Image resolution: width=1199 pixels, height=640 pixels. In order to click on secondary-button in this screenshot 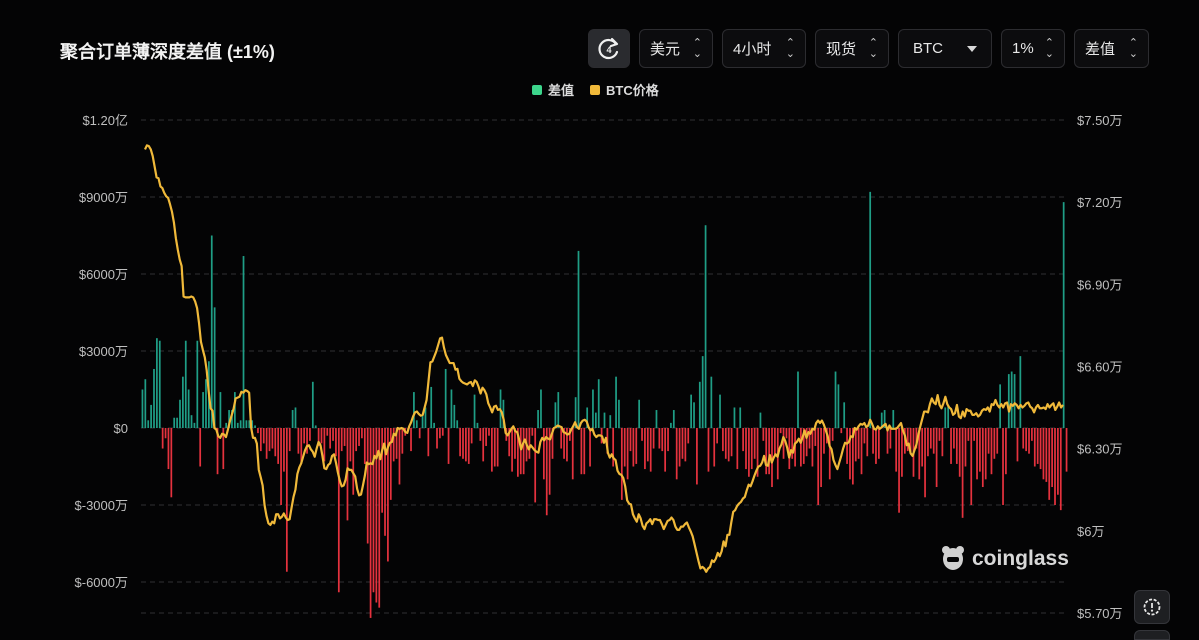, I will do `click(1152, 635)`.